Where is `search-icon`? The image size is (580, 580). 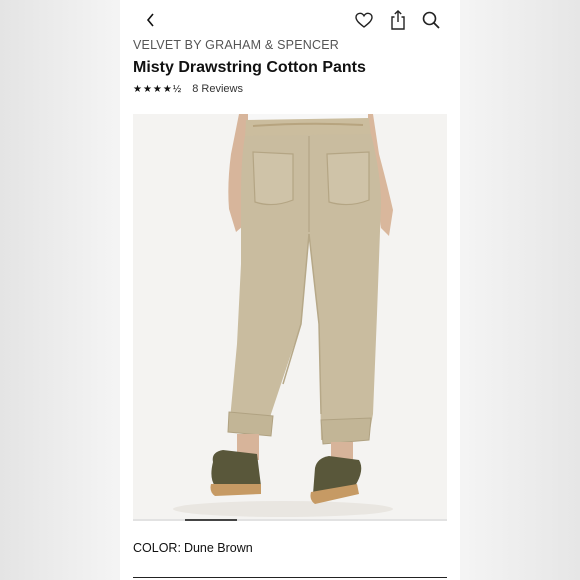
search-icon is located at coordinates (431, 20).